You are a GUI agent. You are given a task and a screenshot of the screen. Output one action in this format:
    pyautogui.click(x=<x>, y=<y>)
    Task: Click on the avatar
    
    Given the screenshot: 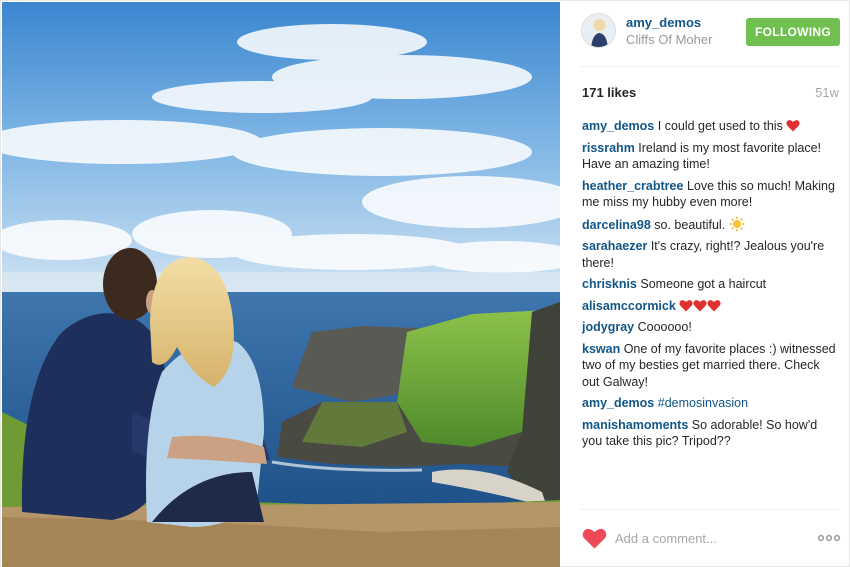 What is the action you would take?
    pyautogui.click(x=598, y=30)
    